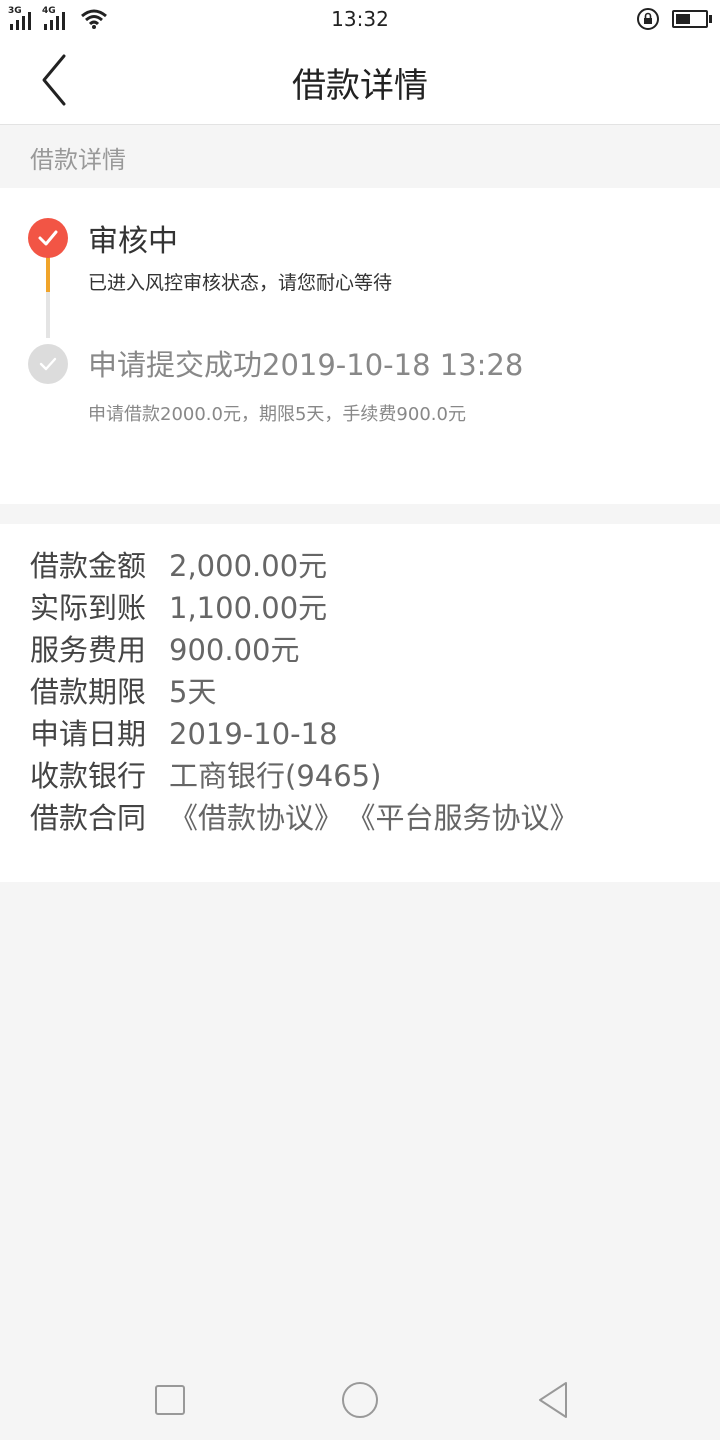  I want to click on info-value: 2019-10-18, so click(253, 734).